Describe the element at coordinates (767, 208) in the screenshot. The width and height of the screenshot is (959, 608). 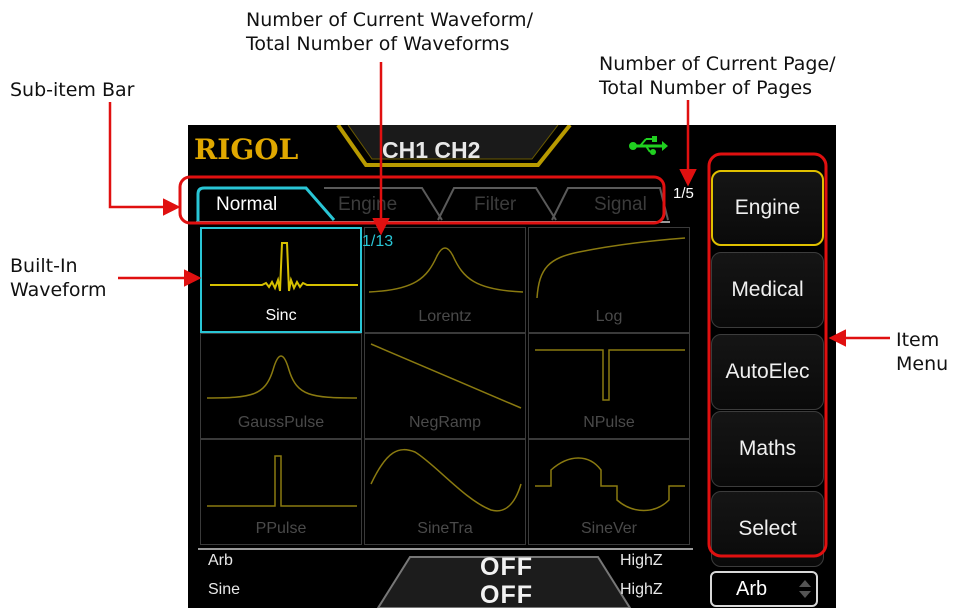
I see `menu-engine: Engine` at that location.